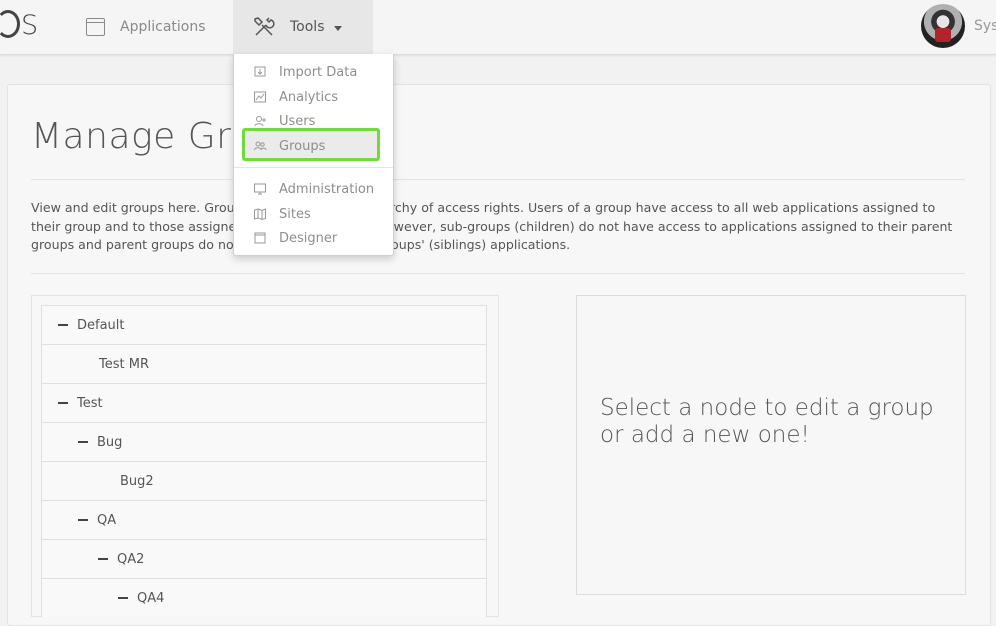 Image resolution: width=996 pixels, height=626 pixels. I want to click on tree-node-test: Test, so click(264, 402).